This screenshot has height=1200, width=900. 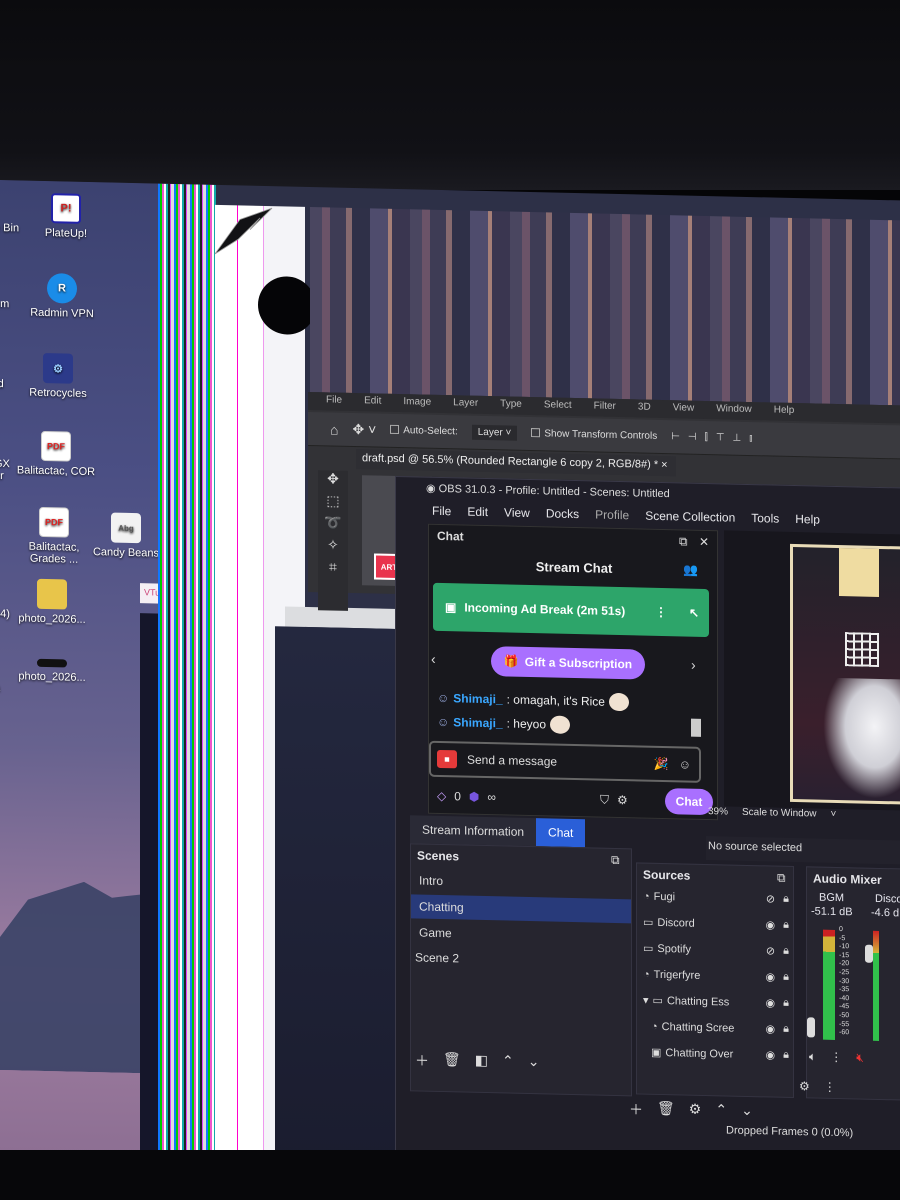 What do you see at coordinates (693, 665) in the screenshot?
I see `chevron-right-icon: ›` at bounding box center [693, 665].